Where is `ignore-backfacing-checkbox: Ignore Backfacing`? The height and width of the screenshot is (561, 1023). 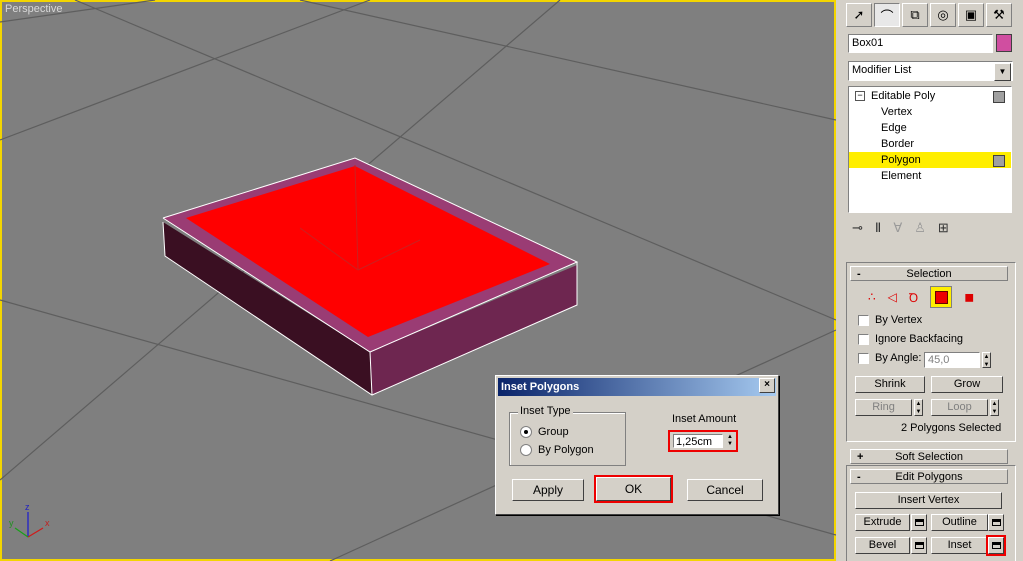 ignore-backfacing-checkbox: Ignore Backfacing is located at coordinates (910, 339).